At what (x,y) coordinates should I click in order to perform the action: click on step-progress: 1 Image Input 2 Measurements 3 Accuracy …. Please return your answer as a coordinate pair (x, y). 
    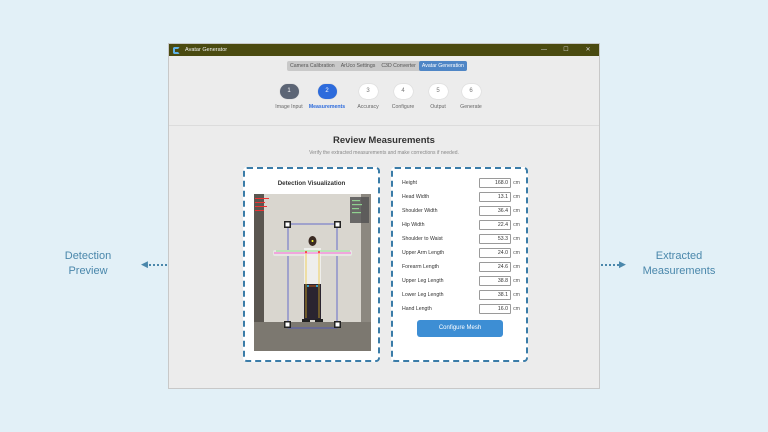
    Looking at the image, I should click on (385, 99).